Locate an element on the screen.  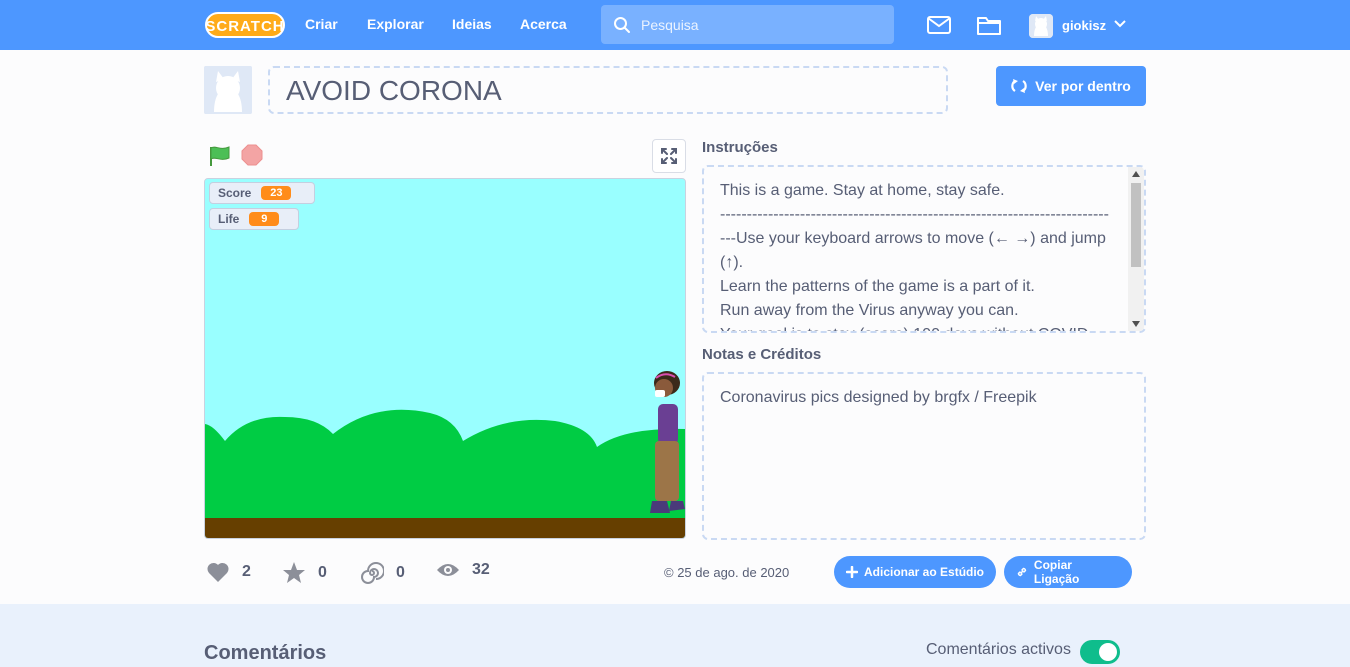
comments-heading: Comentários is located at coordinates (265, 653).